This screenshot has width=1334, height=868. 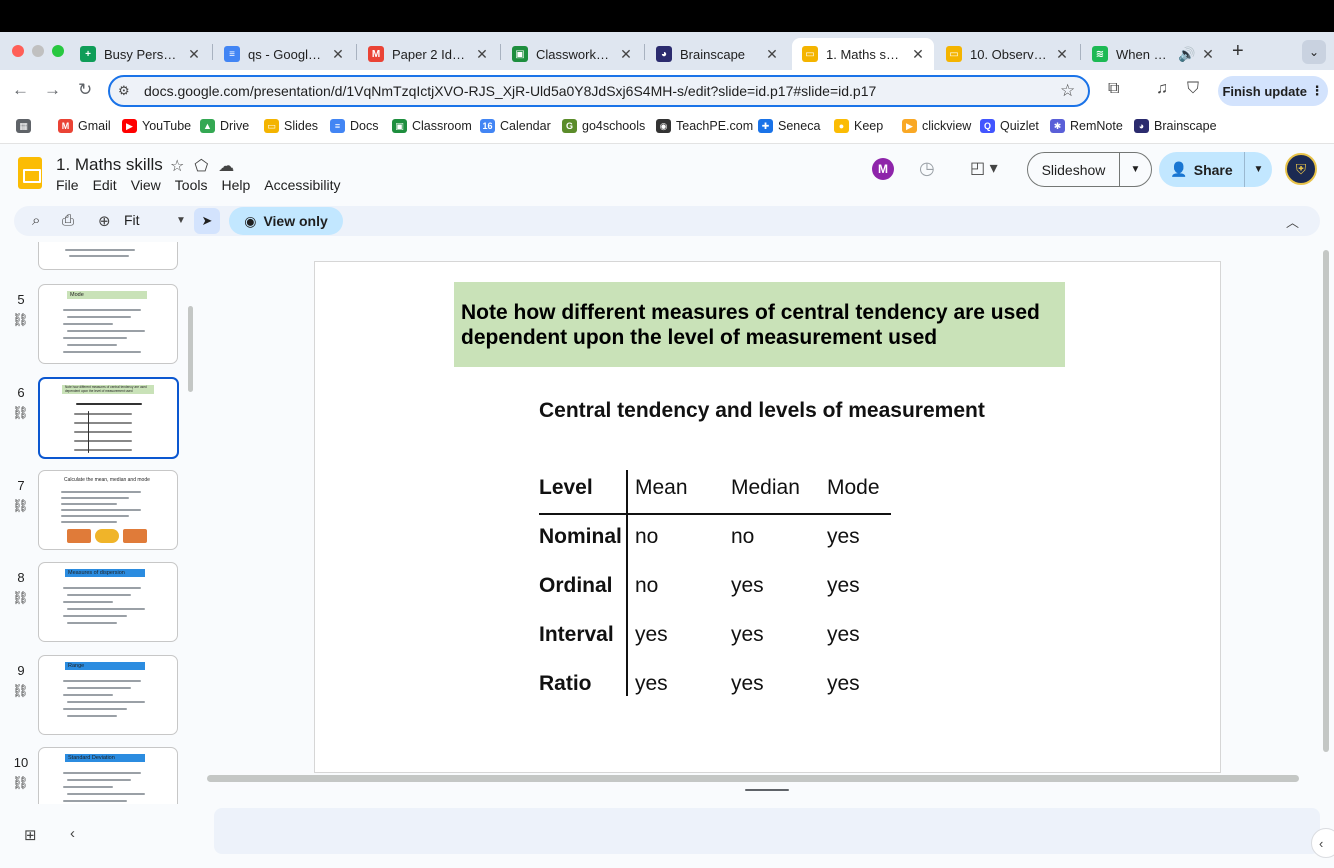 I want to click on forward-icon: →, so click(x=52, y=90).